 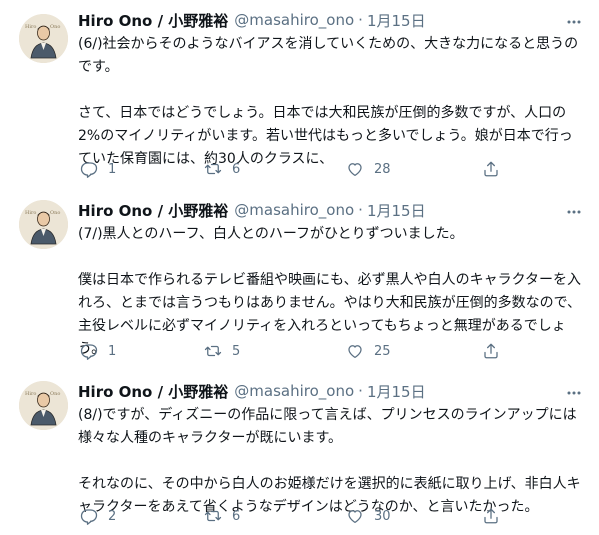 I want to click on like-count: 28, so click(x=382, y=169).